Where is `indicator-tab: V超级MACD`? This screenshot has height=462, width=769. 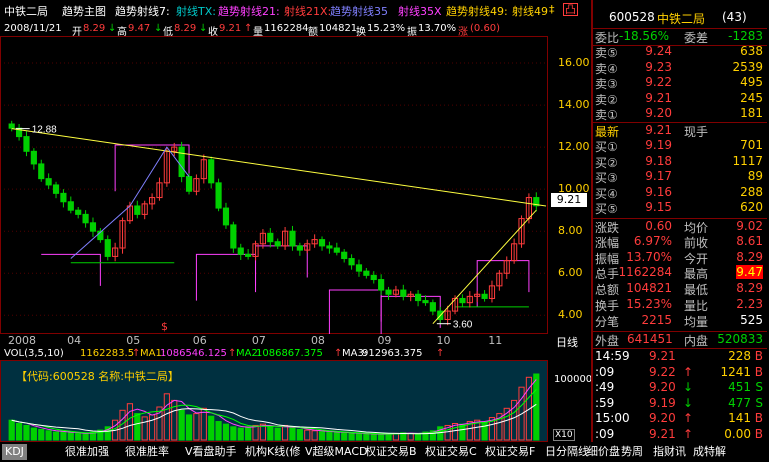 indicator-tab: V超级MACD is located at coordinates (336, 452).